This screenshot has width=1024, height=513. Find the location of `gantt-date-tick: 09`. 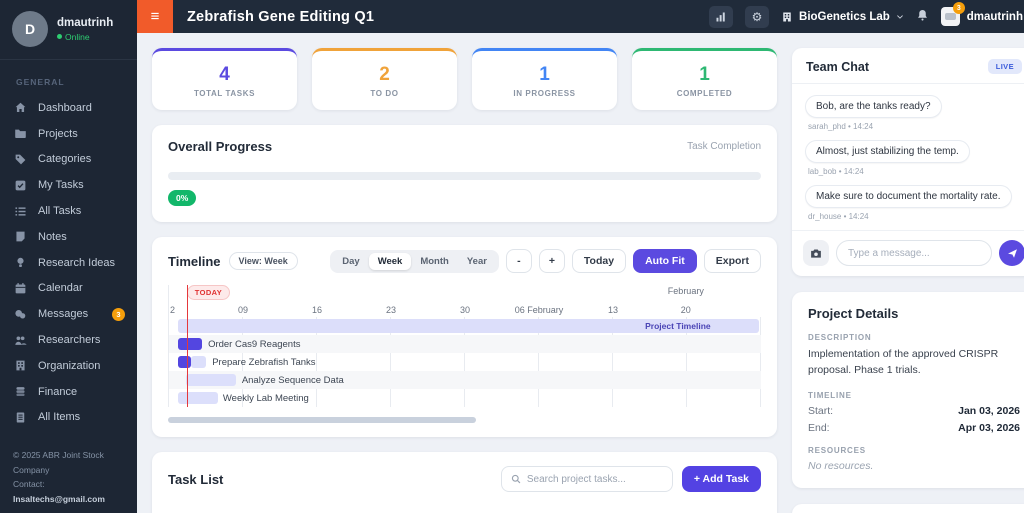

gantt-date-tick: 09 is located at coordinates (243, 310).